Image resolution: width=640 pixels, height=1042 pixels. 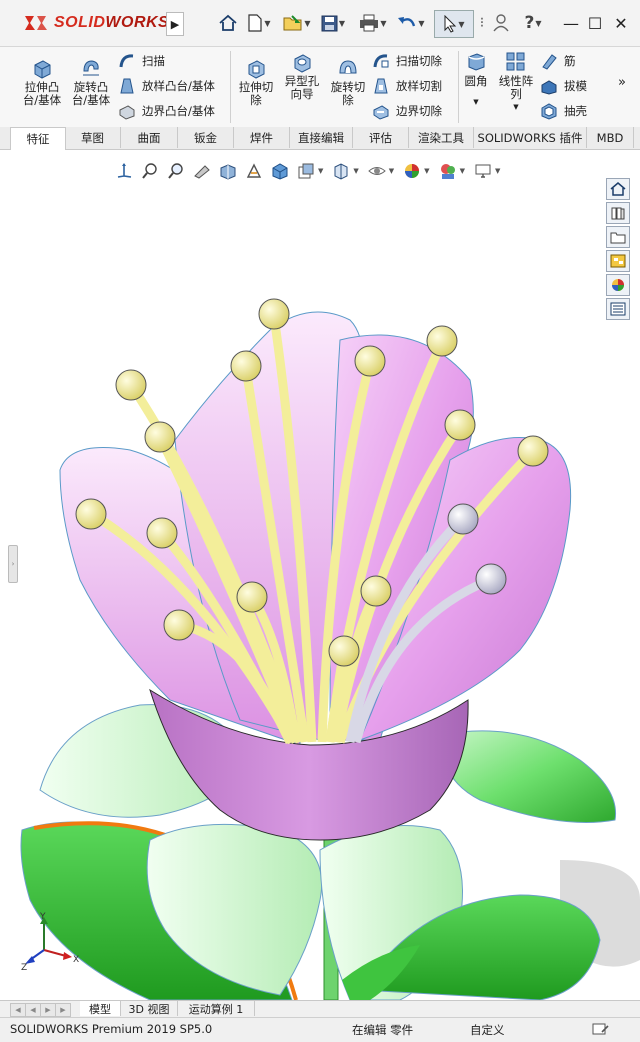 I want to click on tab-prev-button: ◀, so click(x=33, y=1010).